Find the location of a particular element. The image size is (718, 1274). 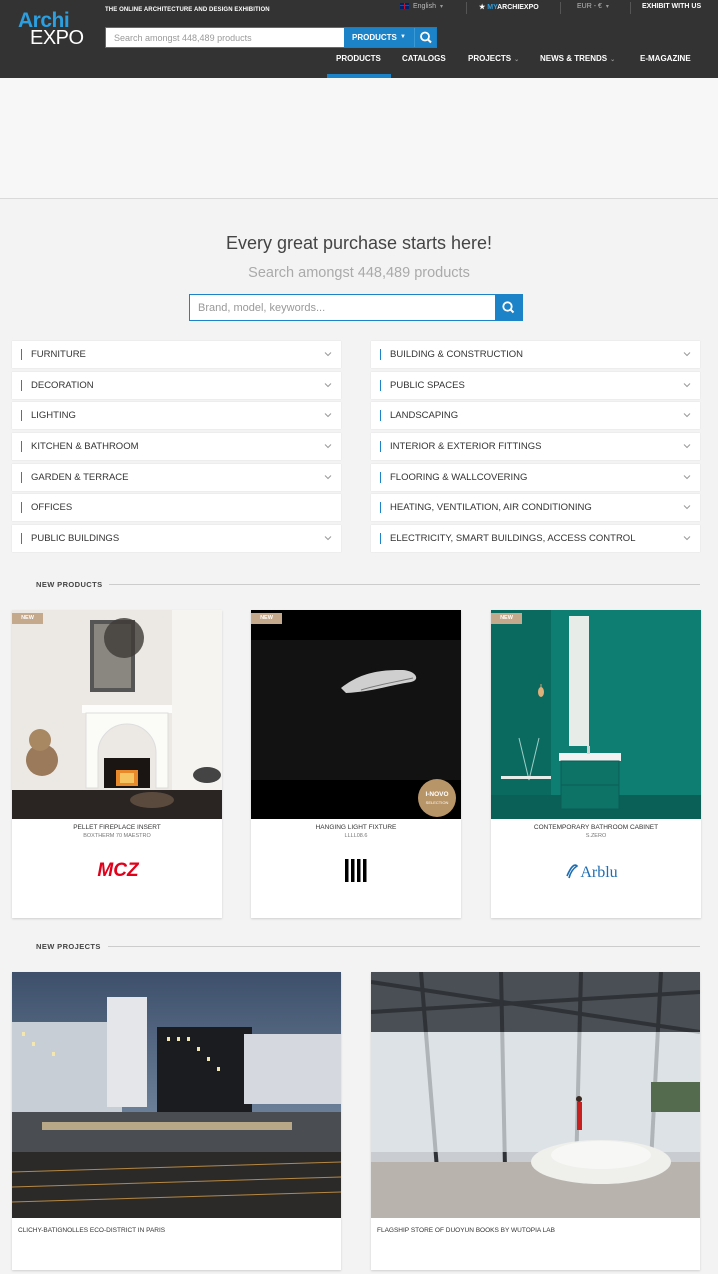

product-model: BOXTHERM 70 MAESTRO is located at coordinates (117, 836).